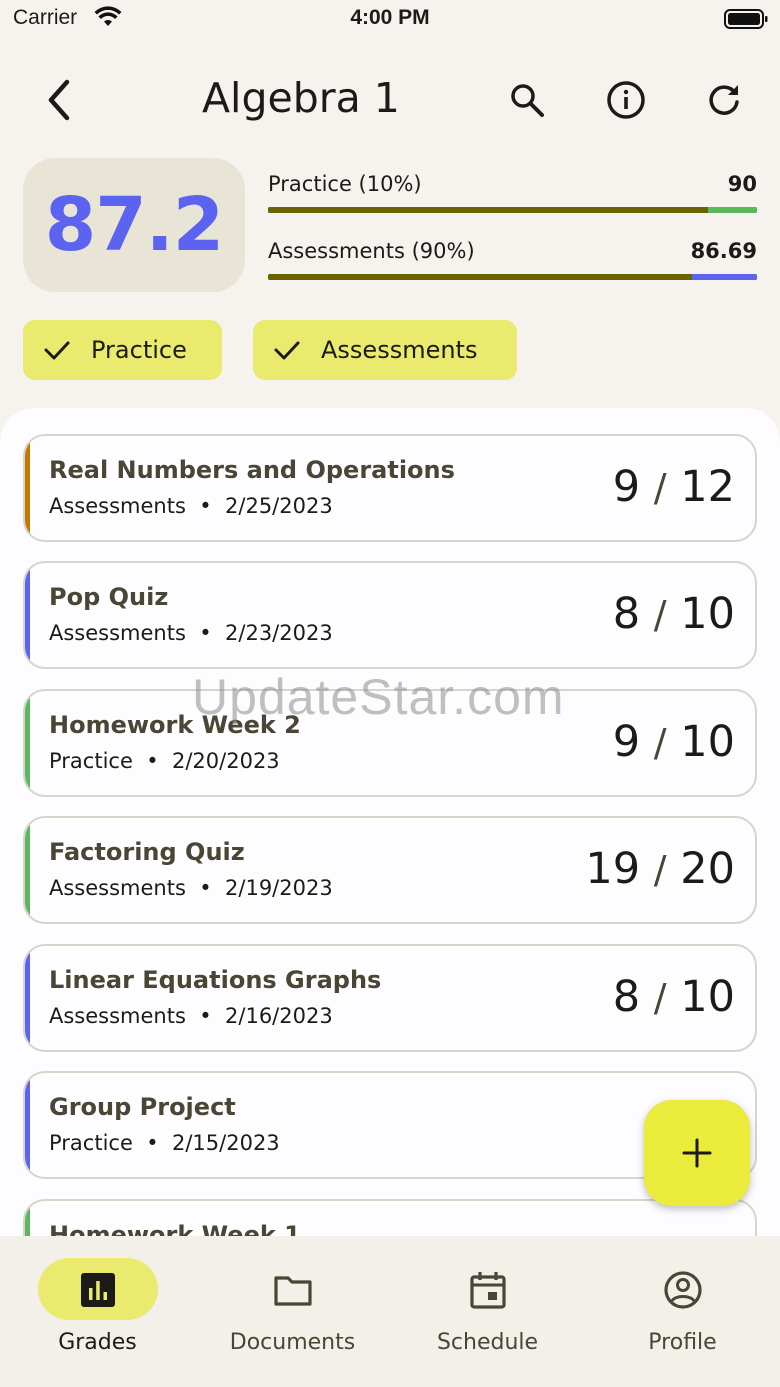  I want to click on status-bar: Carrier 4:00 PM, so click(390, 20).